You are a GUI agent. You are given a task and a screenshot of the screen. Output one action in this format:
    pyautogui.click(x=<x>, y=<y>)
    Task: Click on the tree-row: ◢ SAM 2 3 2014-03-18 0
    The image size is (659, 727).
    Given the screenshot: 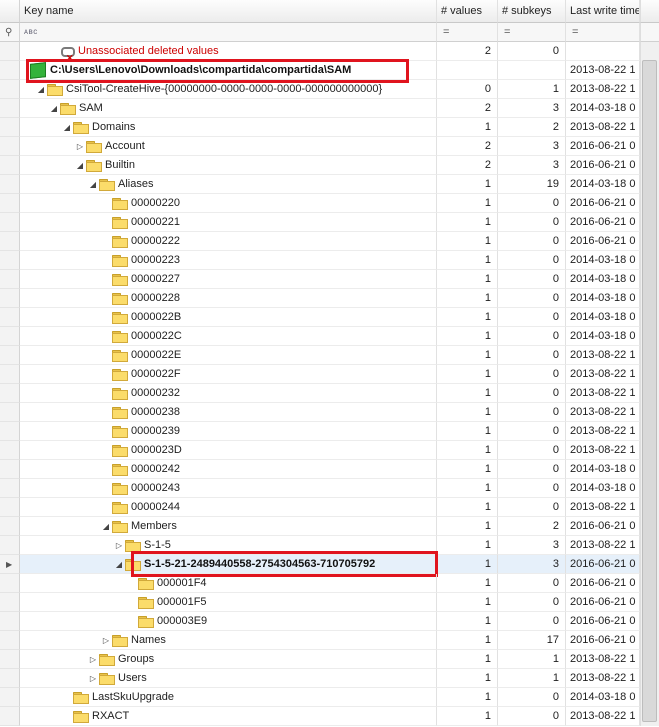 What is the action you would take?
    pyautogui.click(x=329, y=108)
    